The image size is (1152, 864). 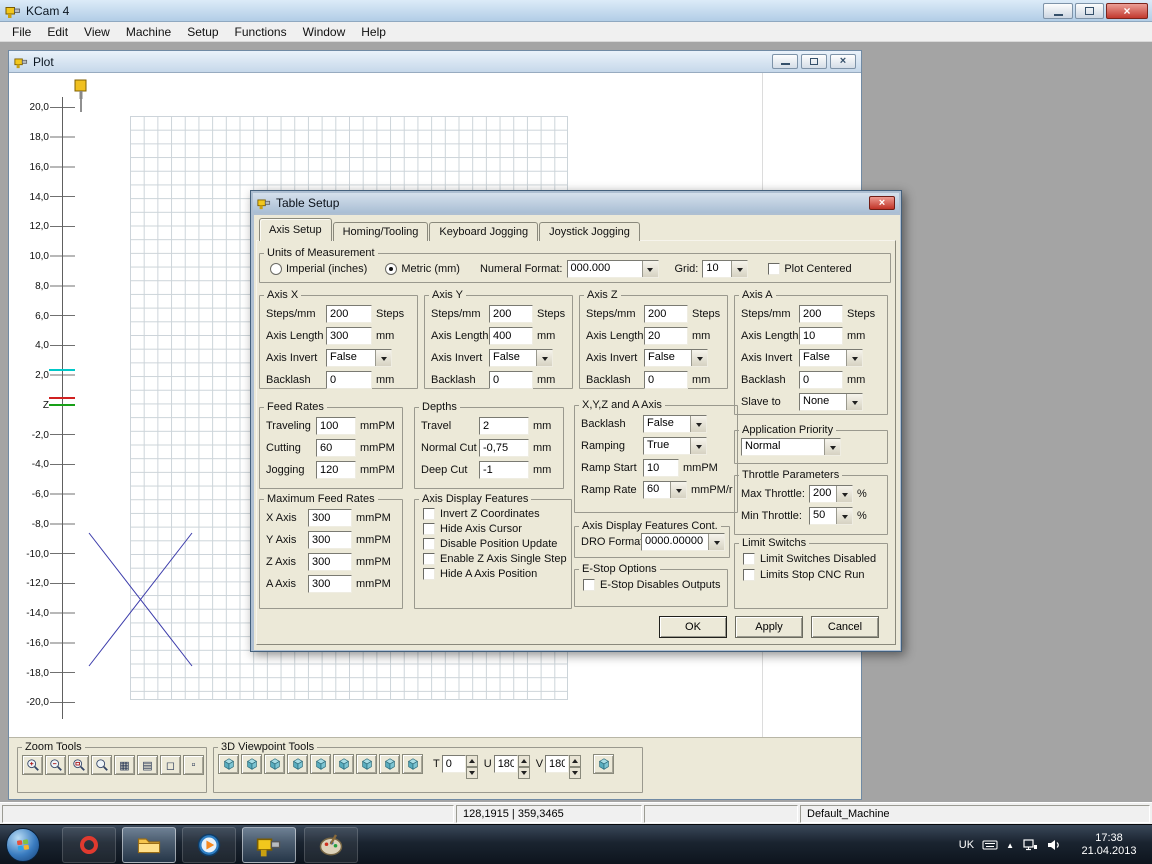 What do you see at coordinates (274, 764) in the screenshot?
I see `view-front-button` at bounding box center [274, 764].